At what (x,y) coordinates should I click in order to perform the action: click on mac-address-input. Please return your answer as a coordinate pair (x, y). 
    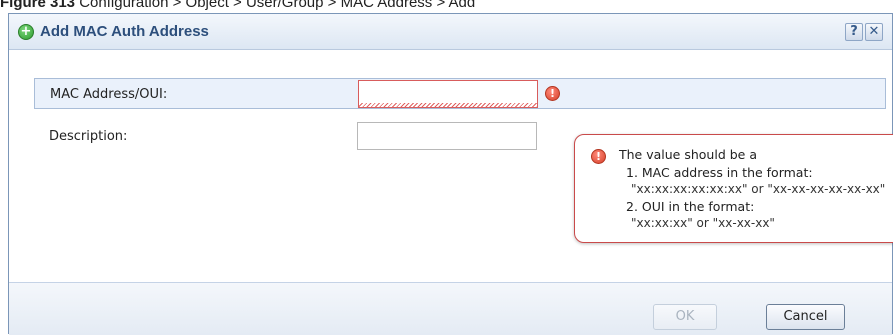
    Looking at the image, I should click on (448, 94).